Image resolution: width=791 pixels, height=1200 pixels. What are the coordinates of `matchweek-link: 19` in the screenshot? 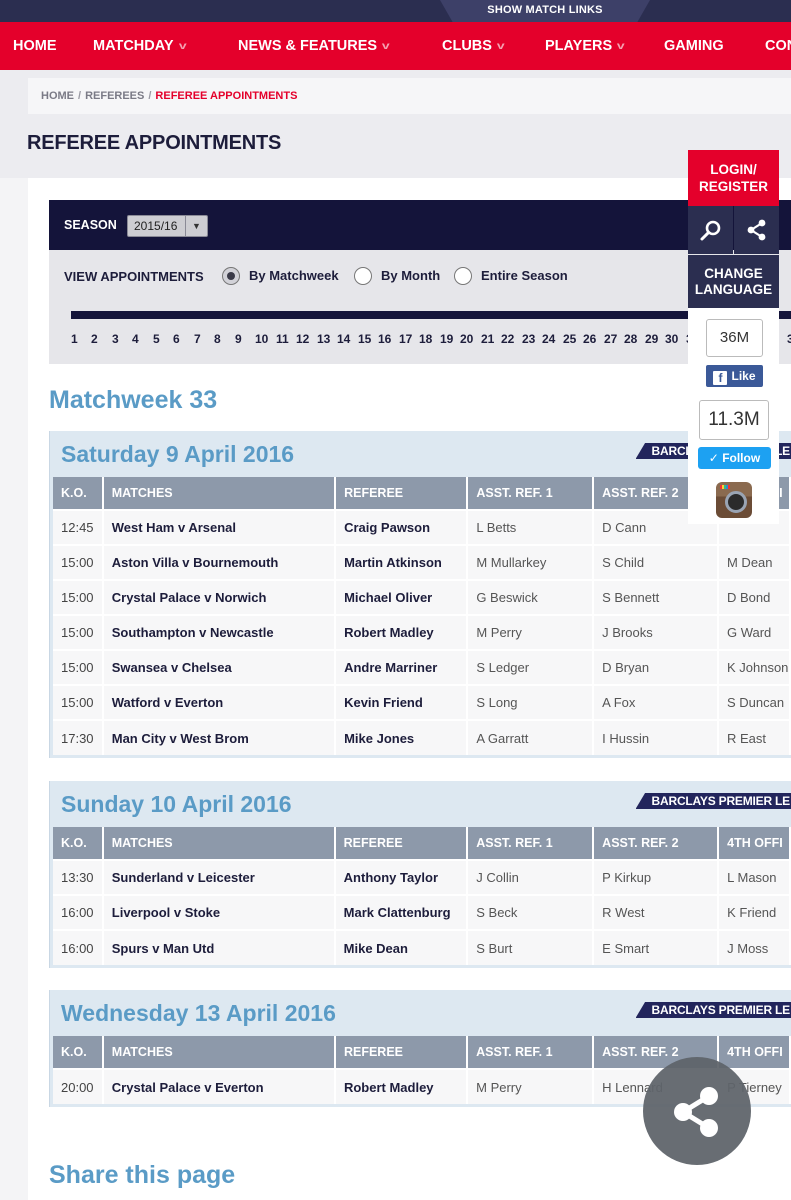 It's located at (446, 339).